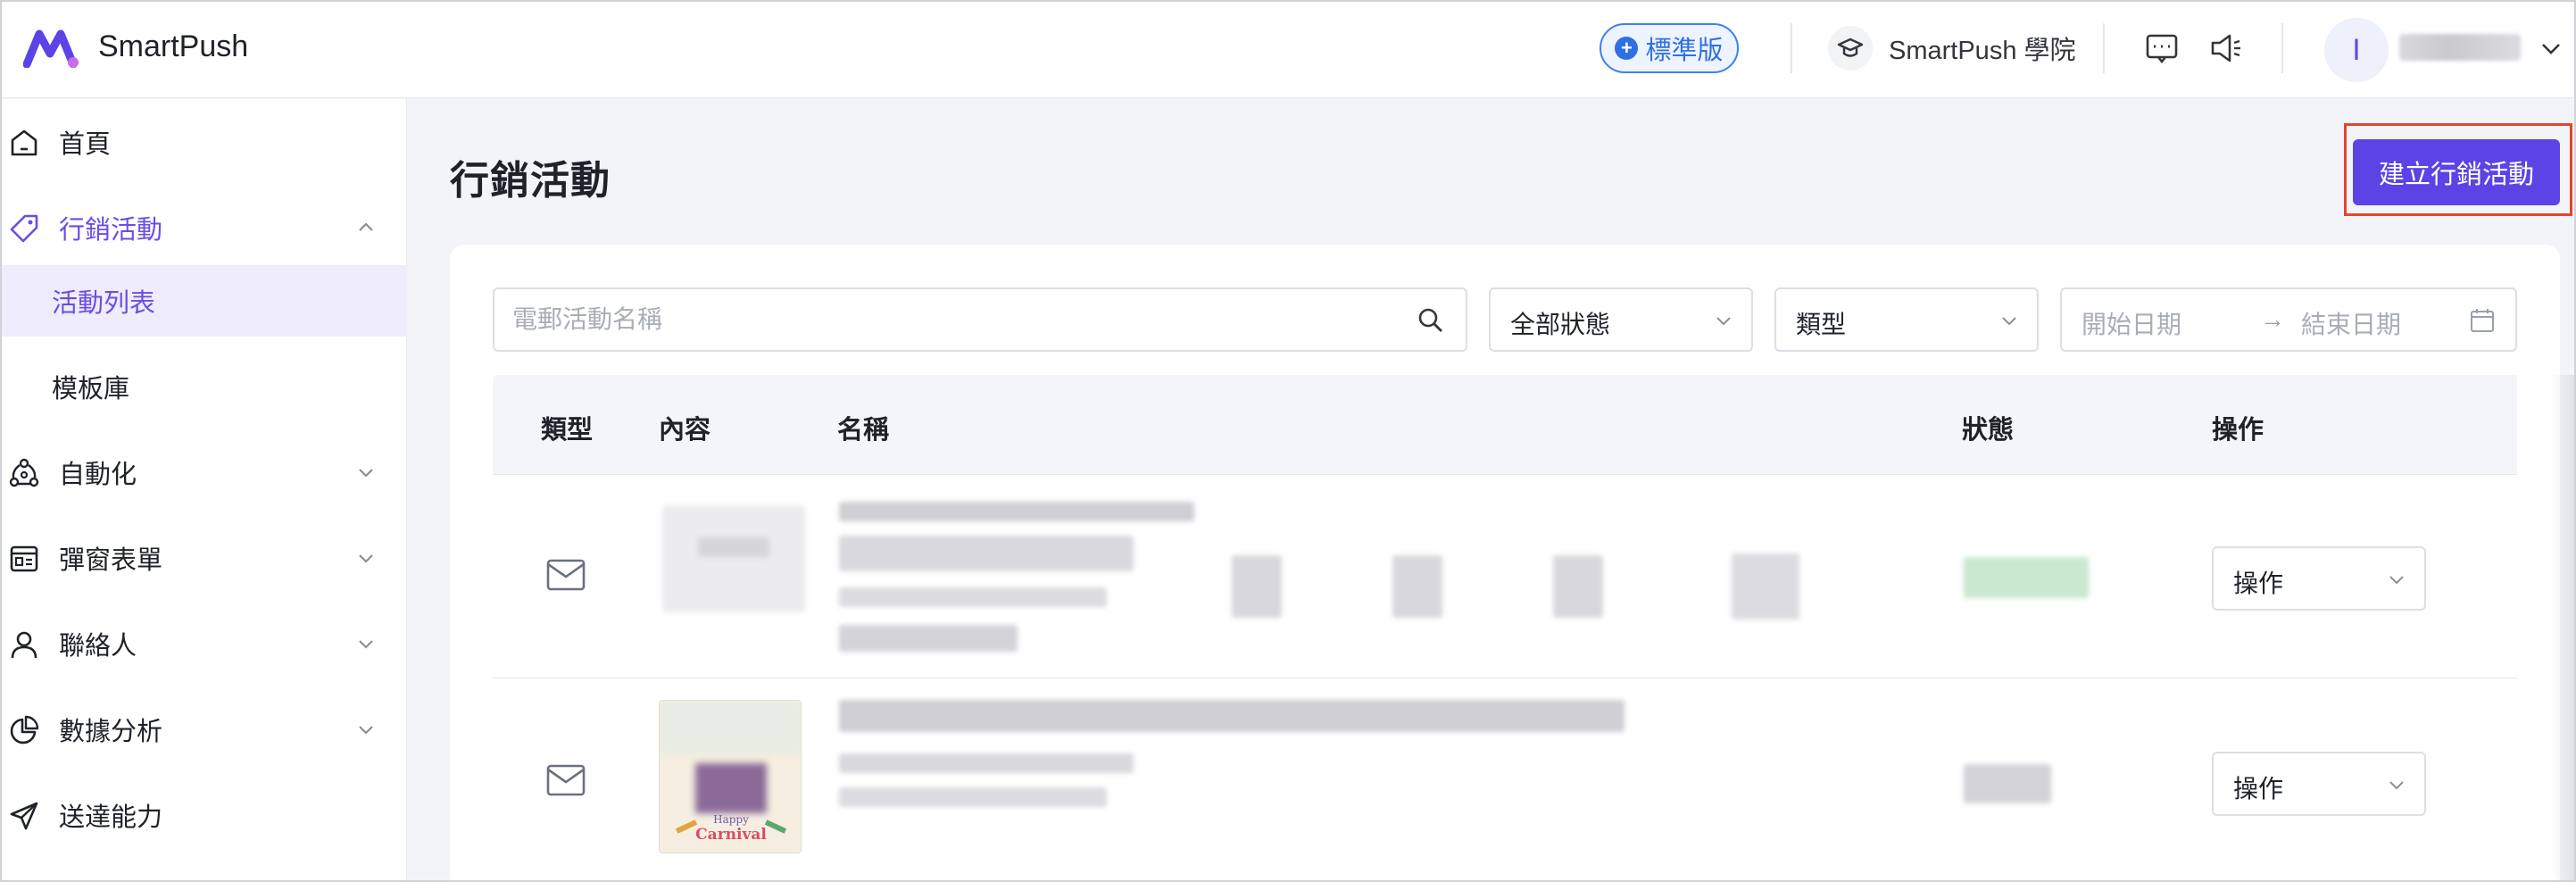 The height and width of the screenshot is (882, 2576). I want to click on table-scroll-shadow, so click(2563, 628).